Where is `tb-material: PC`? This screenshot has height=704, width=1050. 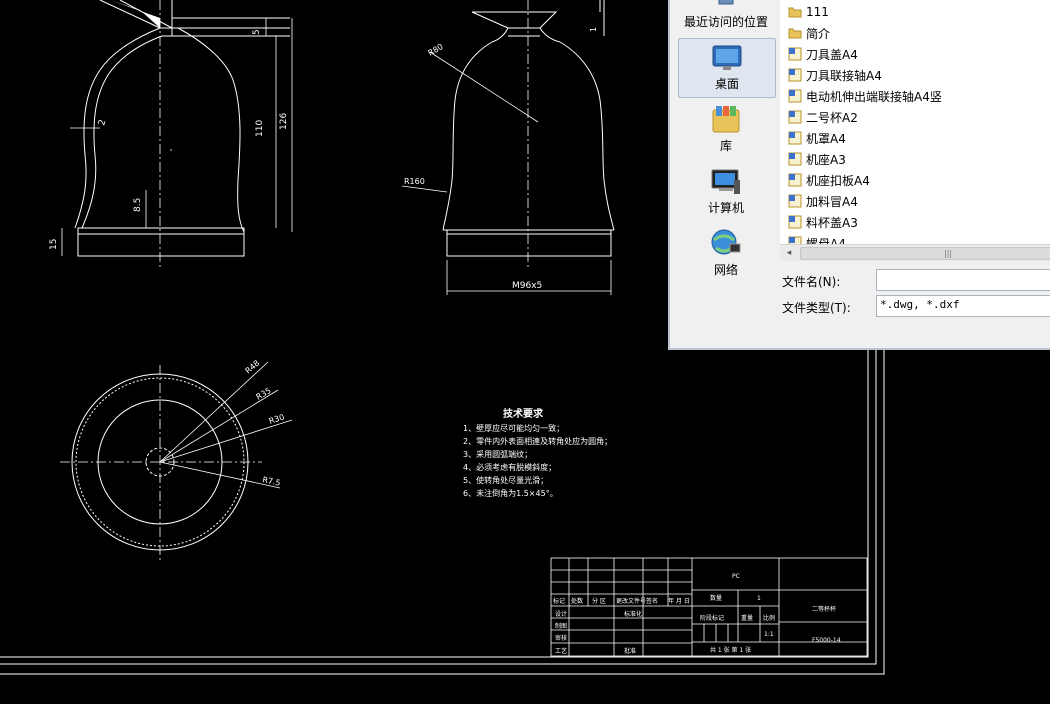
tb-material: PC is located at coordinates (736, 576).